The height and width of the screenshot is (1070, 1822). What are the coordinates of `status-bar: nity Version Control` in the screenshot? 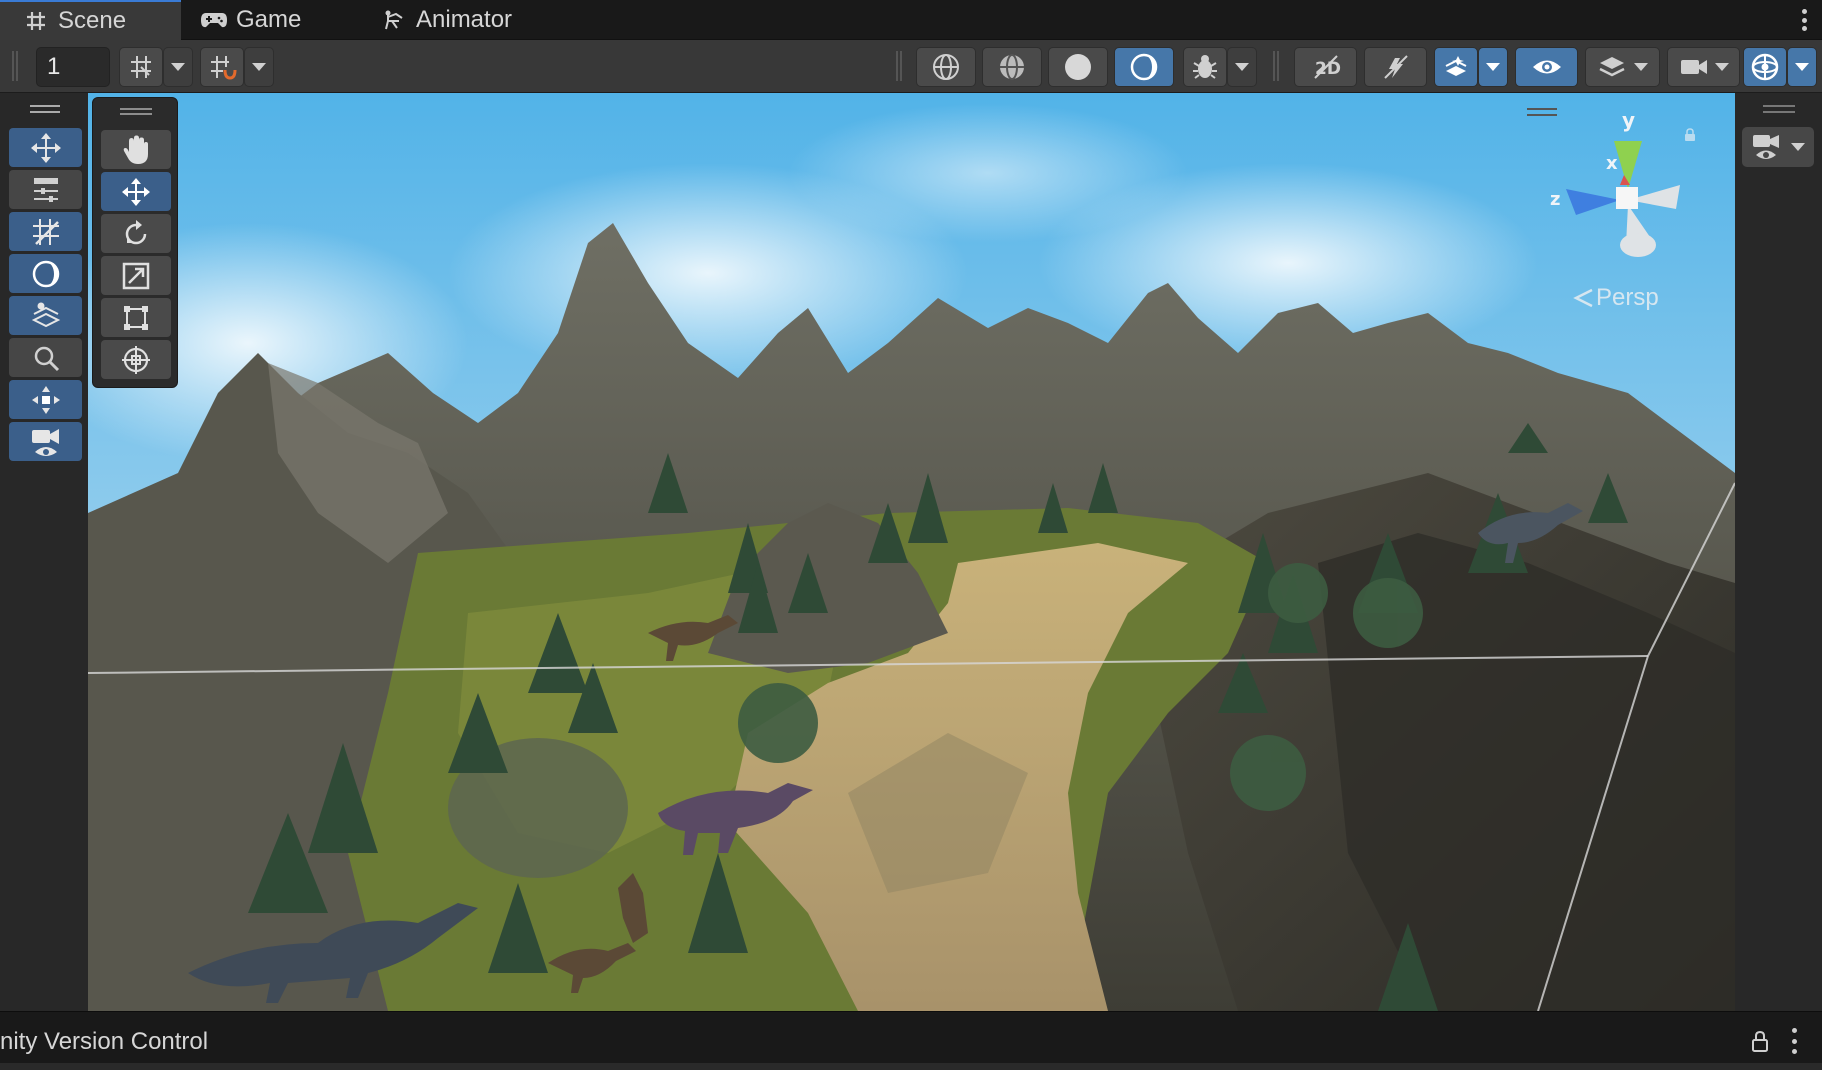 It's located at (911, 1040).